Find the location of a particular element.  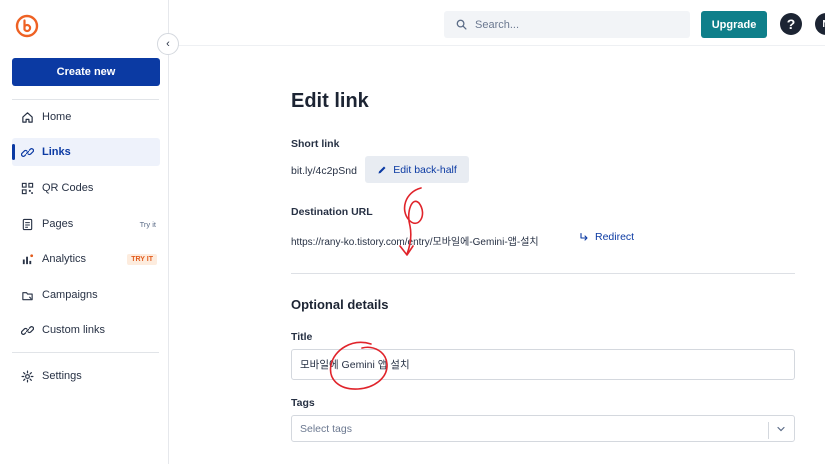

search-box is located at coordinates (567, 24).